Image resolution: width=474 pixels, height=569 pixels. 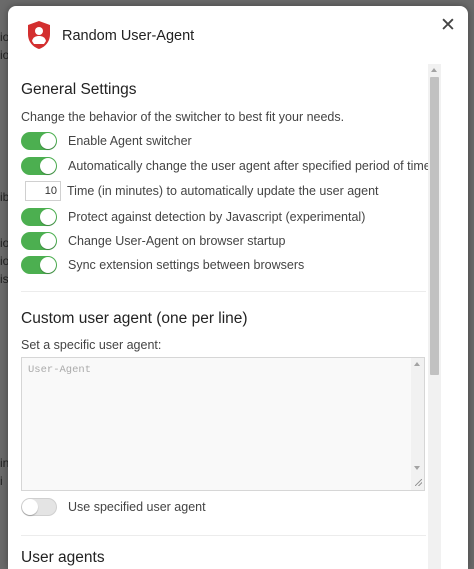 I want to click on user-agents-heading: User agents, so click(x=63, y=557).